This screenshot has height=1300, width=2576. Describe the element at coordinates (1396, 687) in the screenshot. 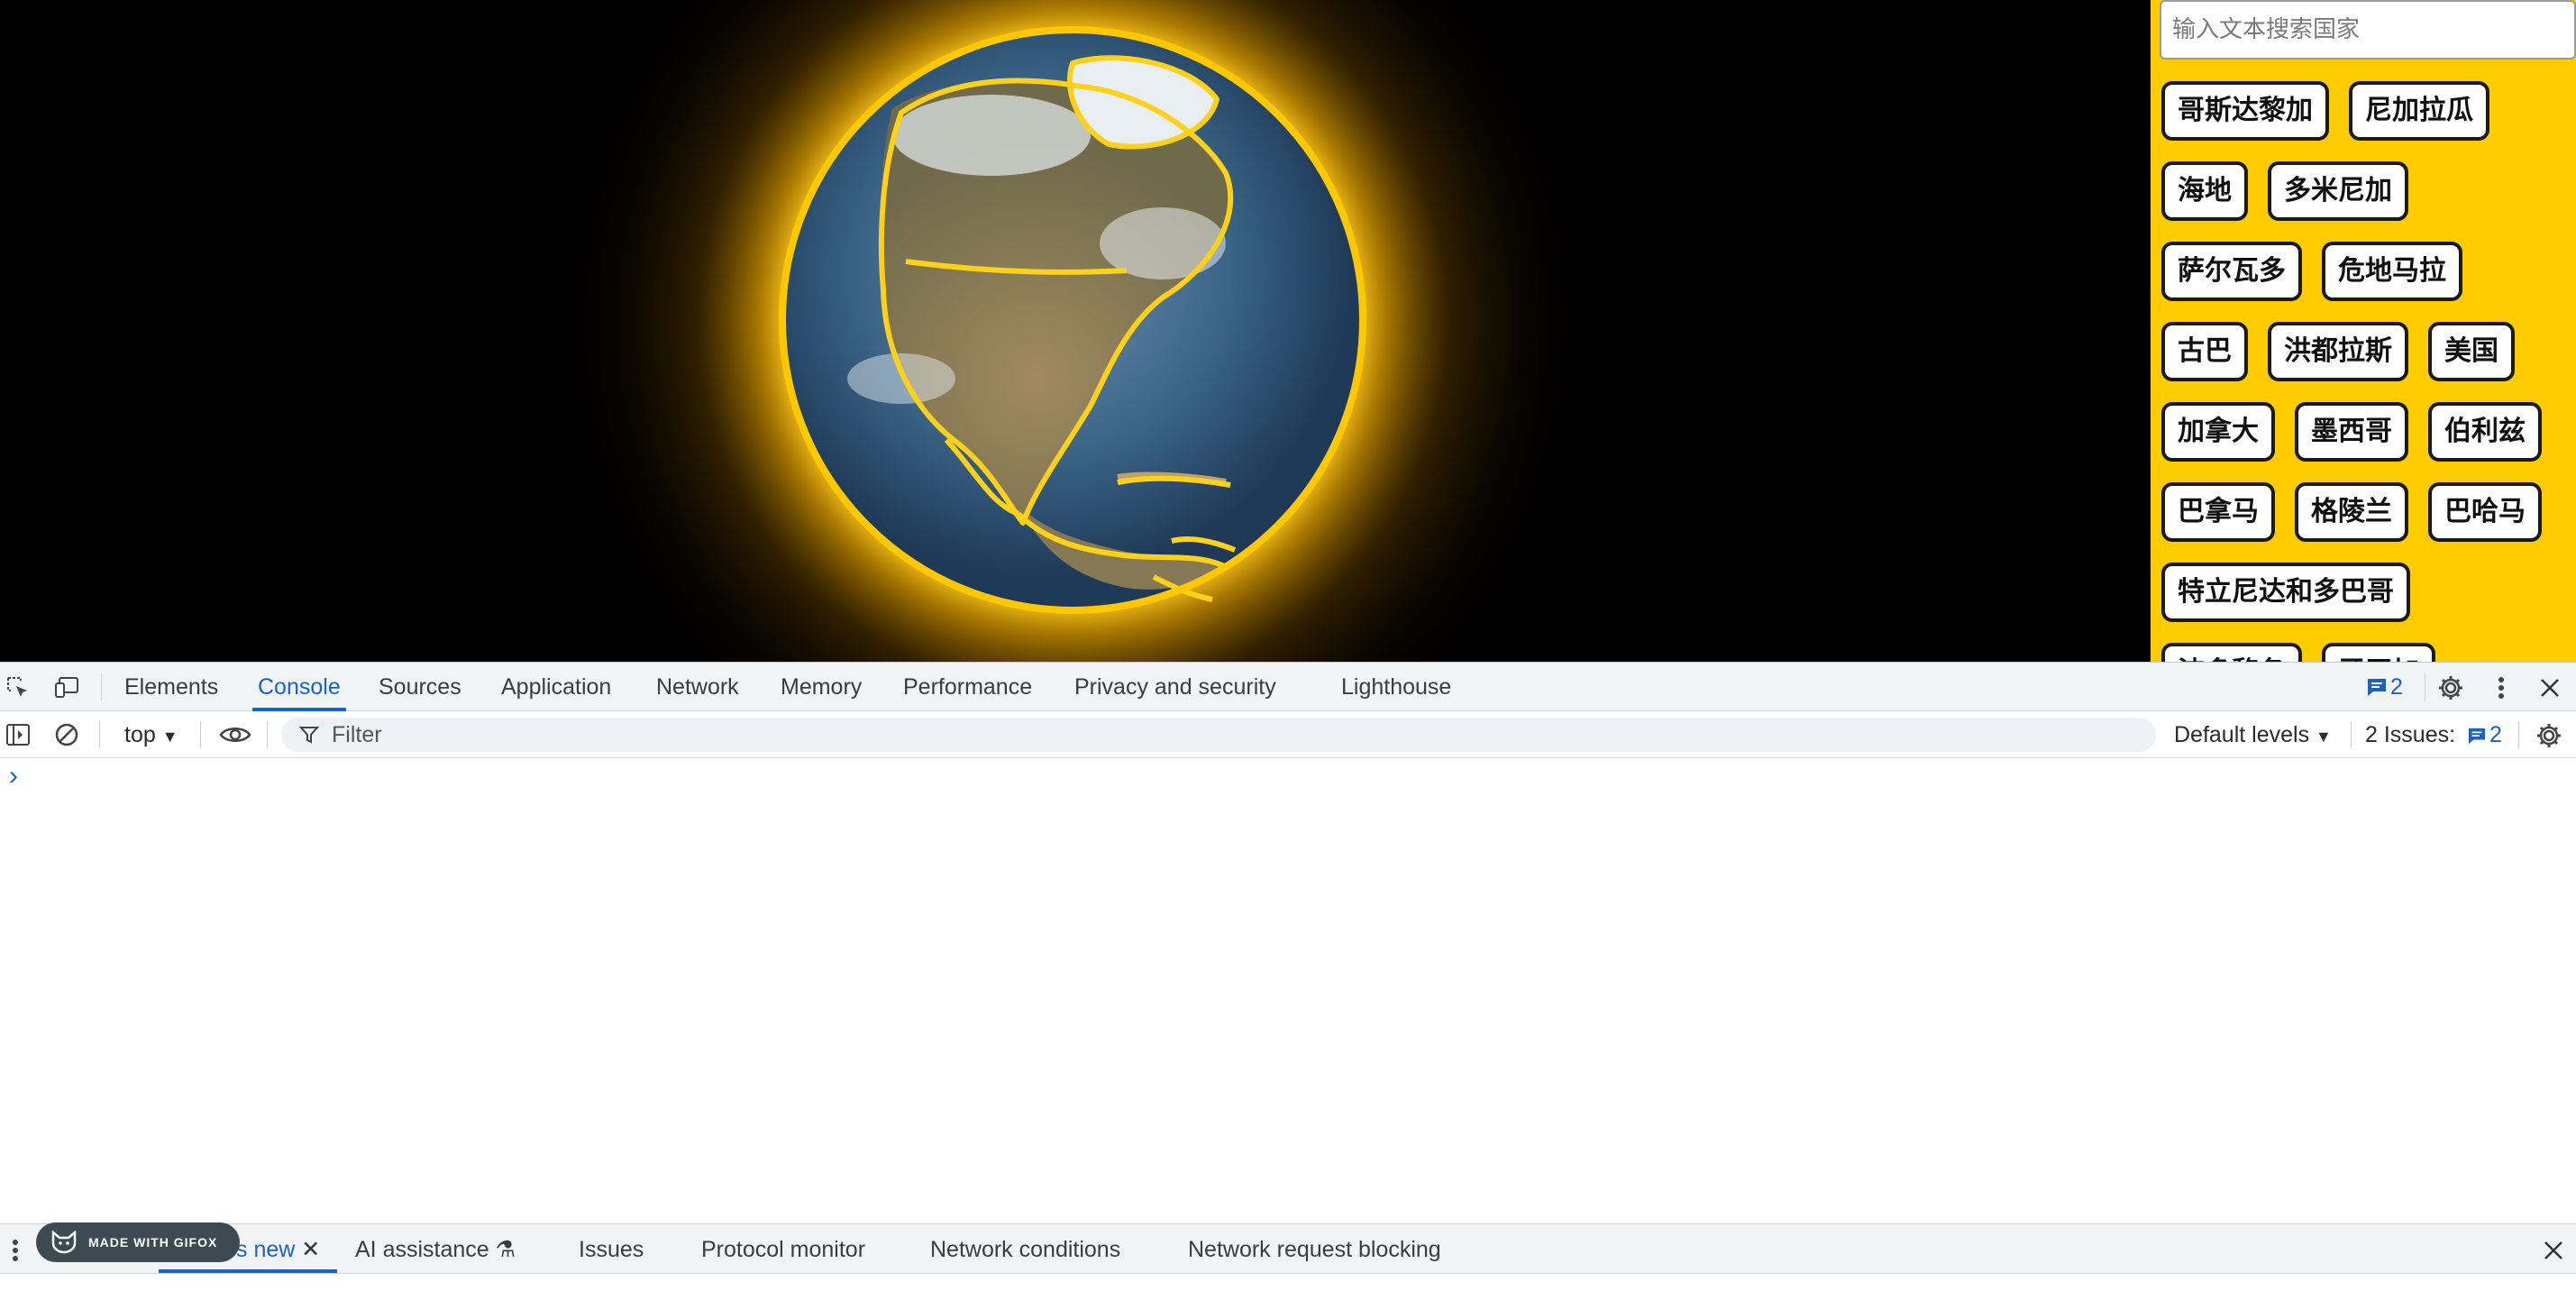

I see `tab-lighthouse: Lighthouse` at that location.